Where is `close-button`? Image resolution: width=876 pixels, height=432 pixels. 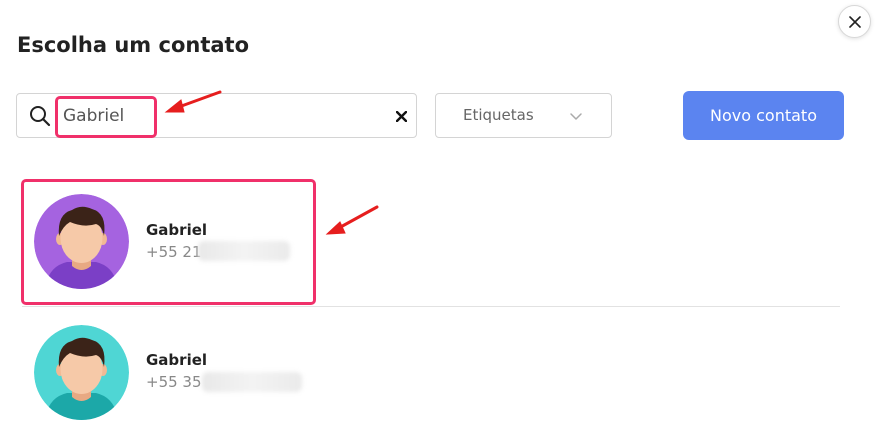 close-button is located at coordinates (854, 21).